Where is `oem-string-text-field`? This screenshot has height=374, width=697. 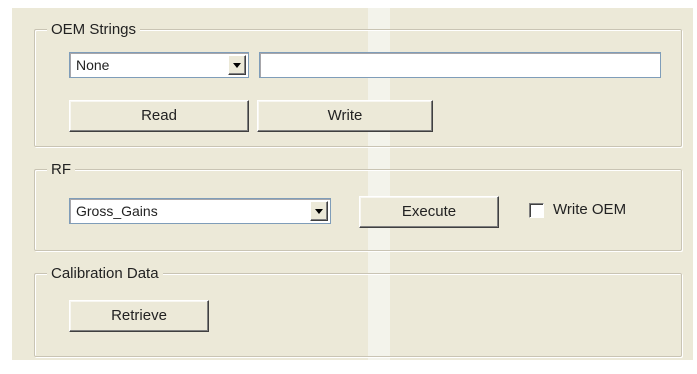 oem-string-text-field is located at coordinates (460, 65).